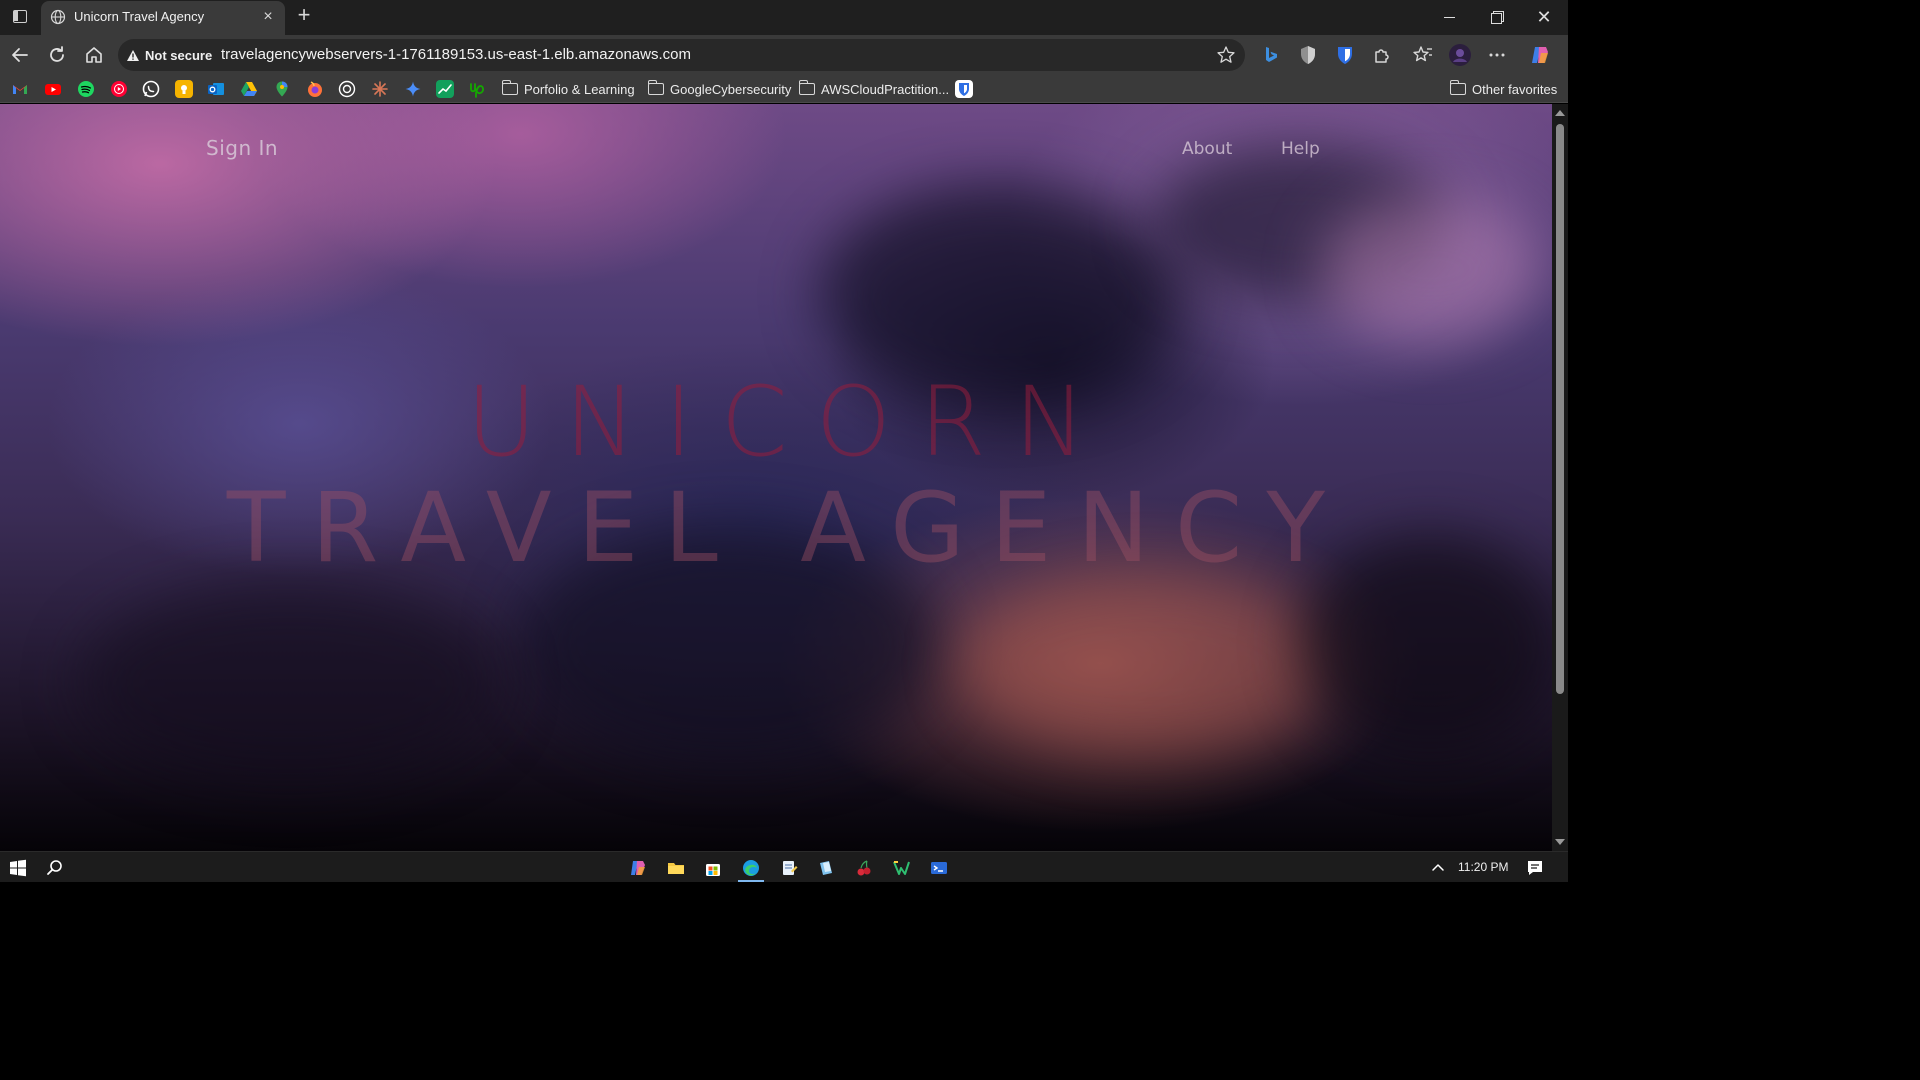 This screenshot has width=1920, height=1080. What do you see at coordinates (964, 89) in the screenshot?
I see `bitwarden-favorite-icon` at bounding box center [964, 89].